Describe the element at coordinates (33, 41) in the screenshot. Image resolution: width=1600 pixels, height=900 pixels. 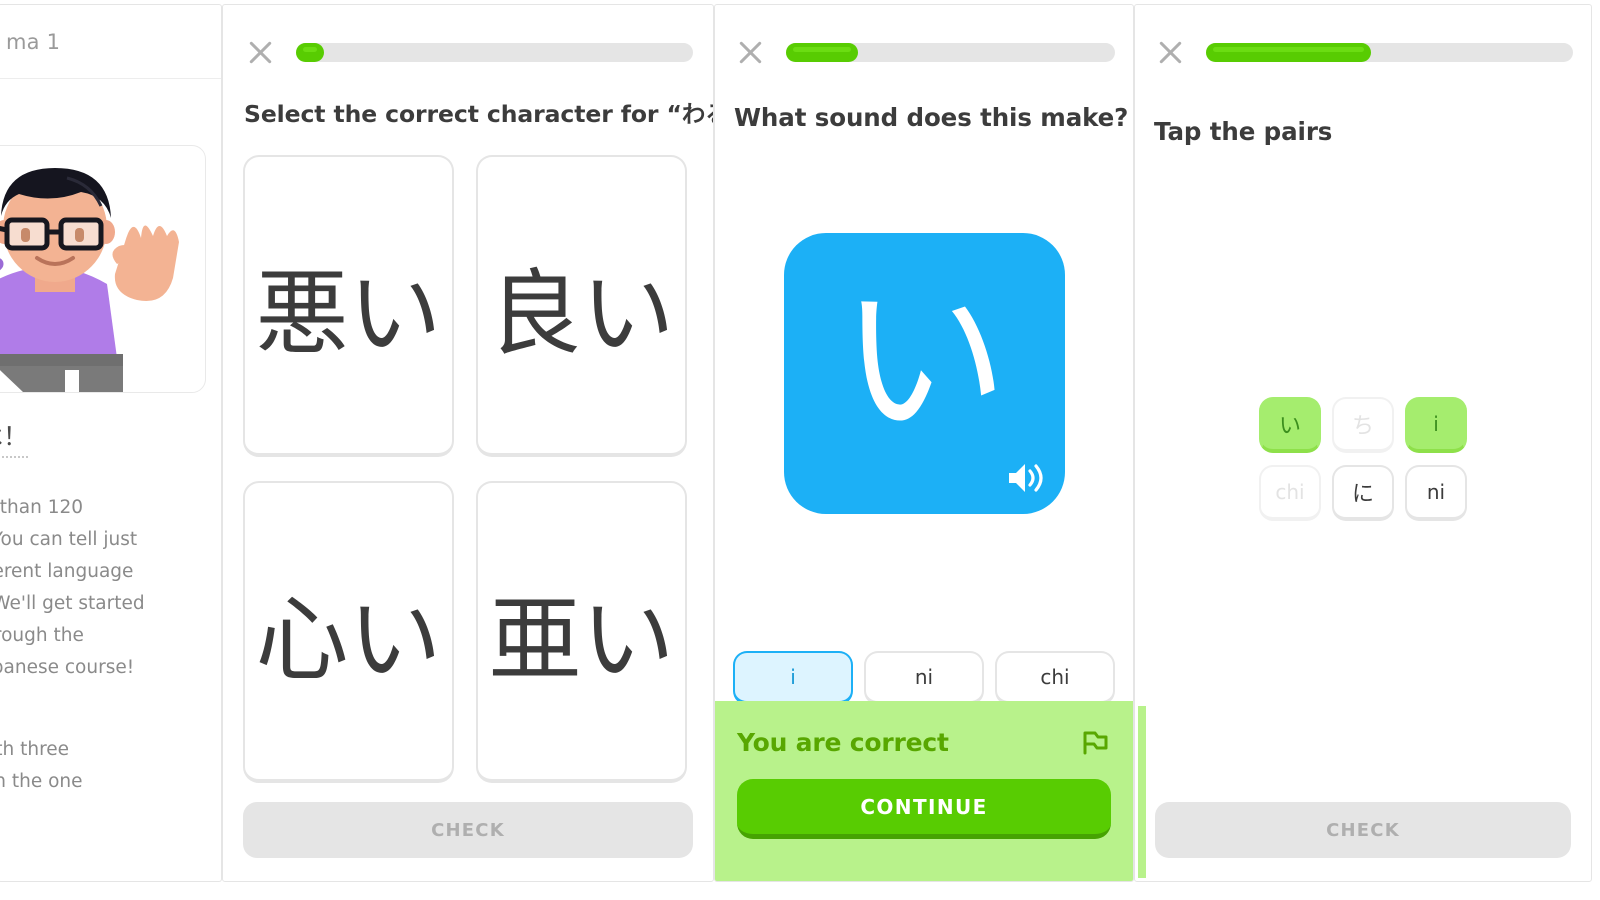
I see `lesson-title: ma 1` at that location.